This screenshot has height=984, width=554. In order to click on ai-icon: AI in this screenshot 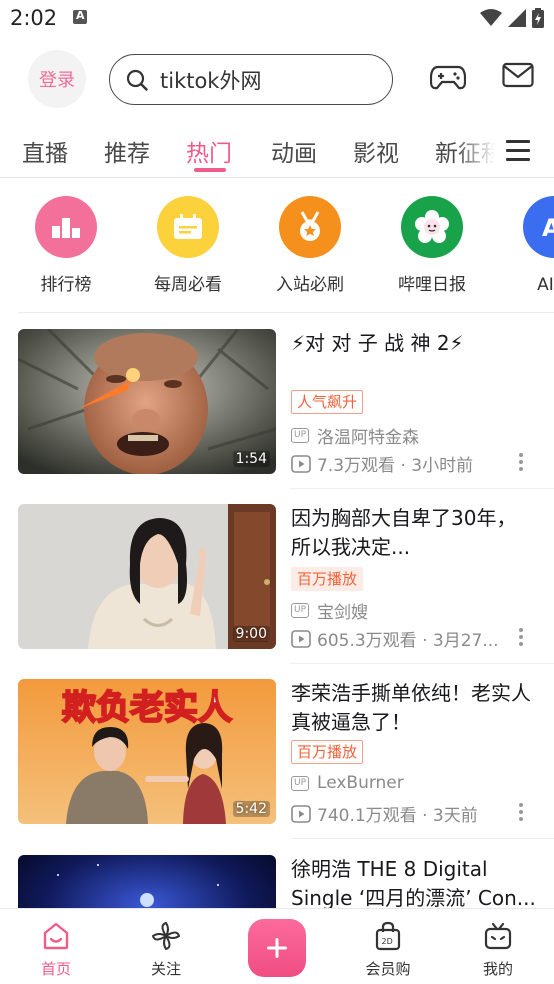, I will do `click(548, 228)`.